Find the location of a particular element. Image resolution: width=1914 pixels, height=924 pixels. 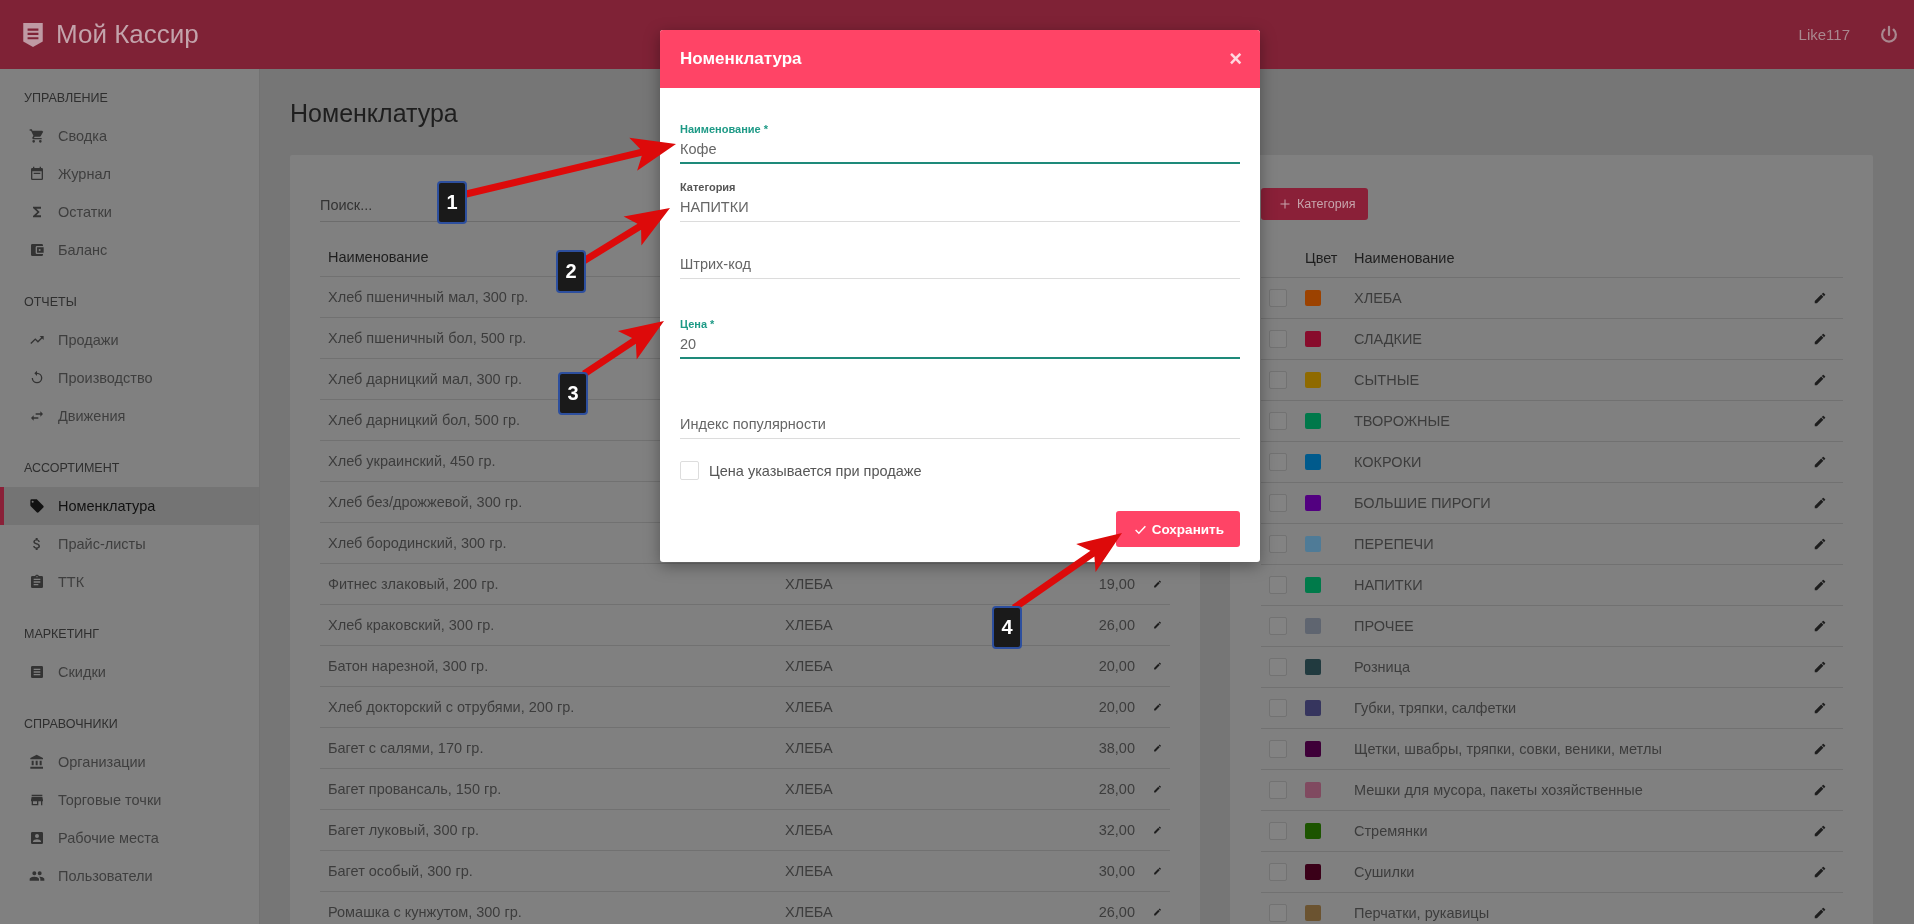

table-cell: Розница is located at coordinates (1382, 667).